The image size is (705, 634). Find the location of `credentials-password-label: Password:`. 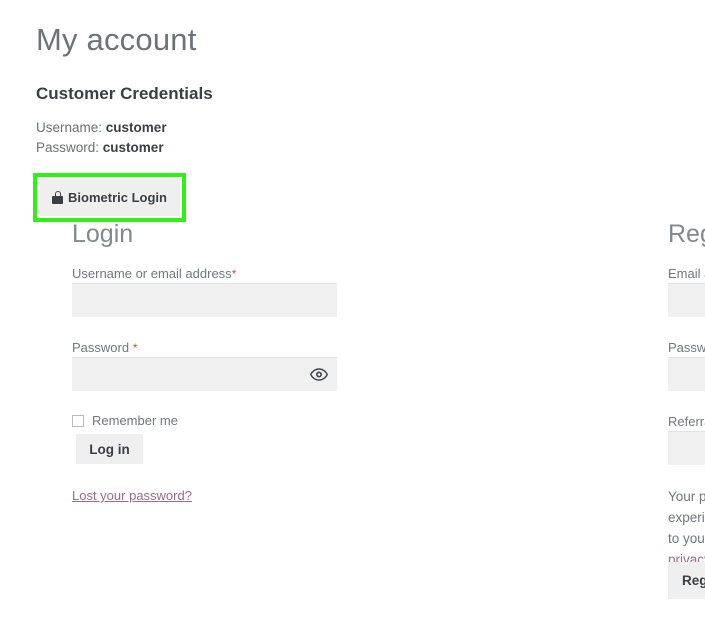

credentials-password-label: Password: is located at coordinates (68, 147).